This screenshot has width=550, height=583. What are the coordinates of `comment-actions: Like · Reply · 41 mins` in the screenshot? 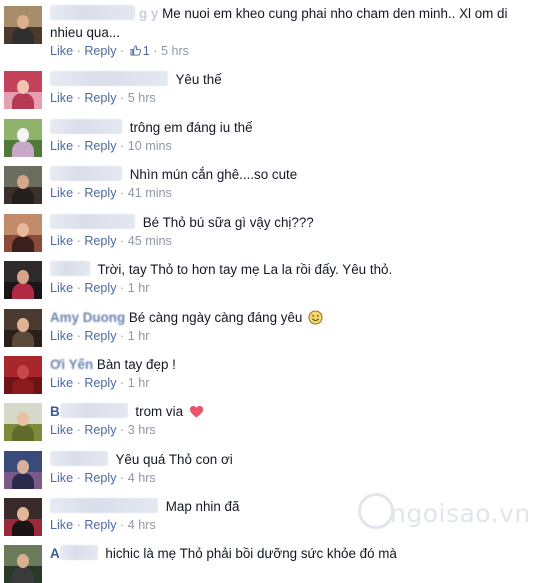 It's located at (111, 193).